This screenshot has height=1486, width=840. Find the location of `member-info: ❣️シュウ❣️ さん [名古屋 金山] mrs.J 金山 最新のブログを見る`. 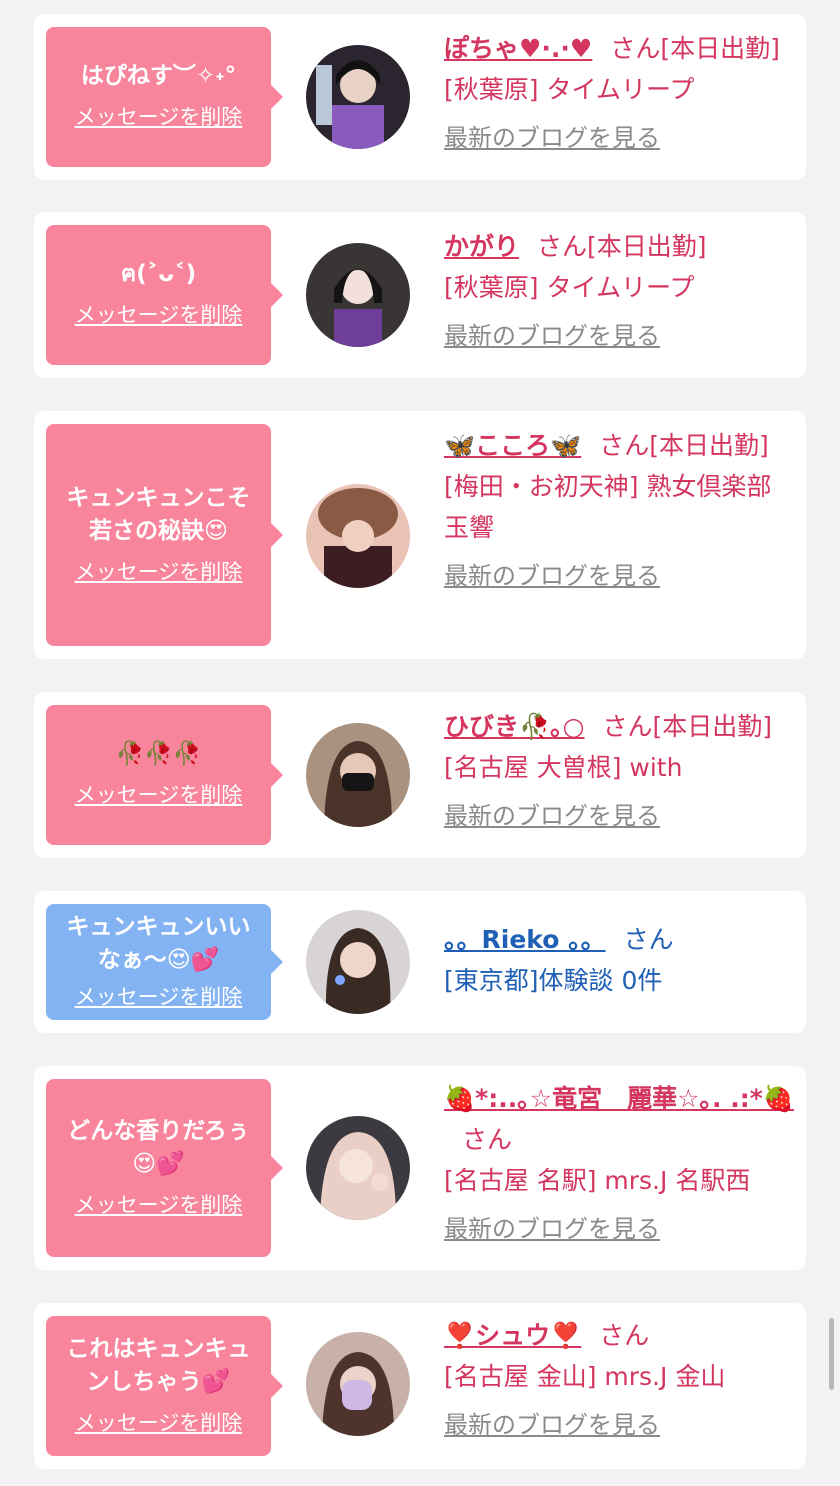

member-info: ❣️シュウ❣️ さん [名古屋 金山] mrs.J 金山 最新のブログを見る is located at coordinates (621, 1380).